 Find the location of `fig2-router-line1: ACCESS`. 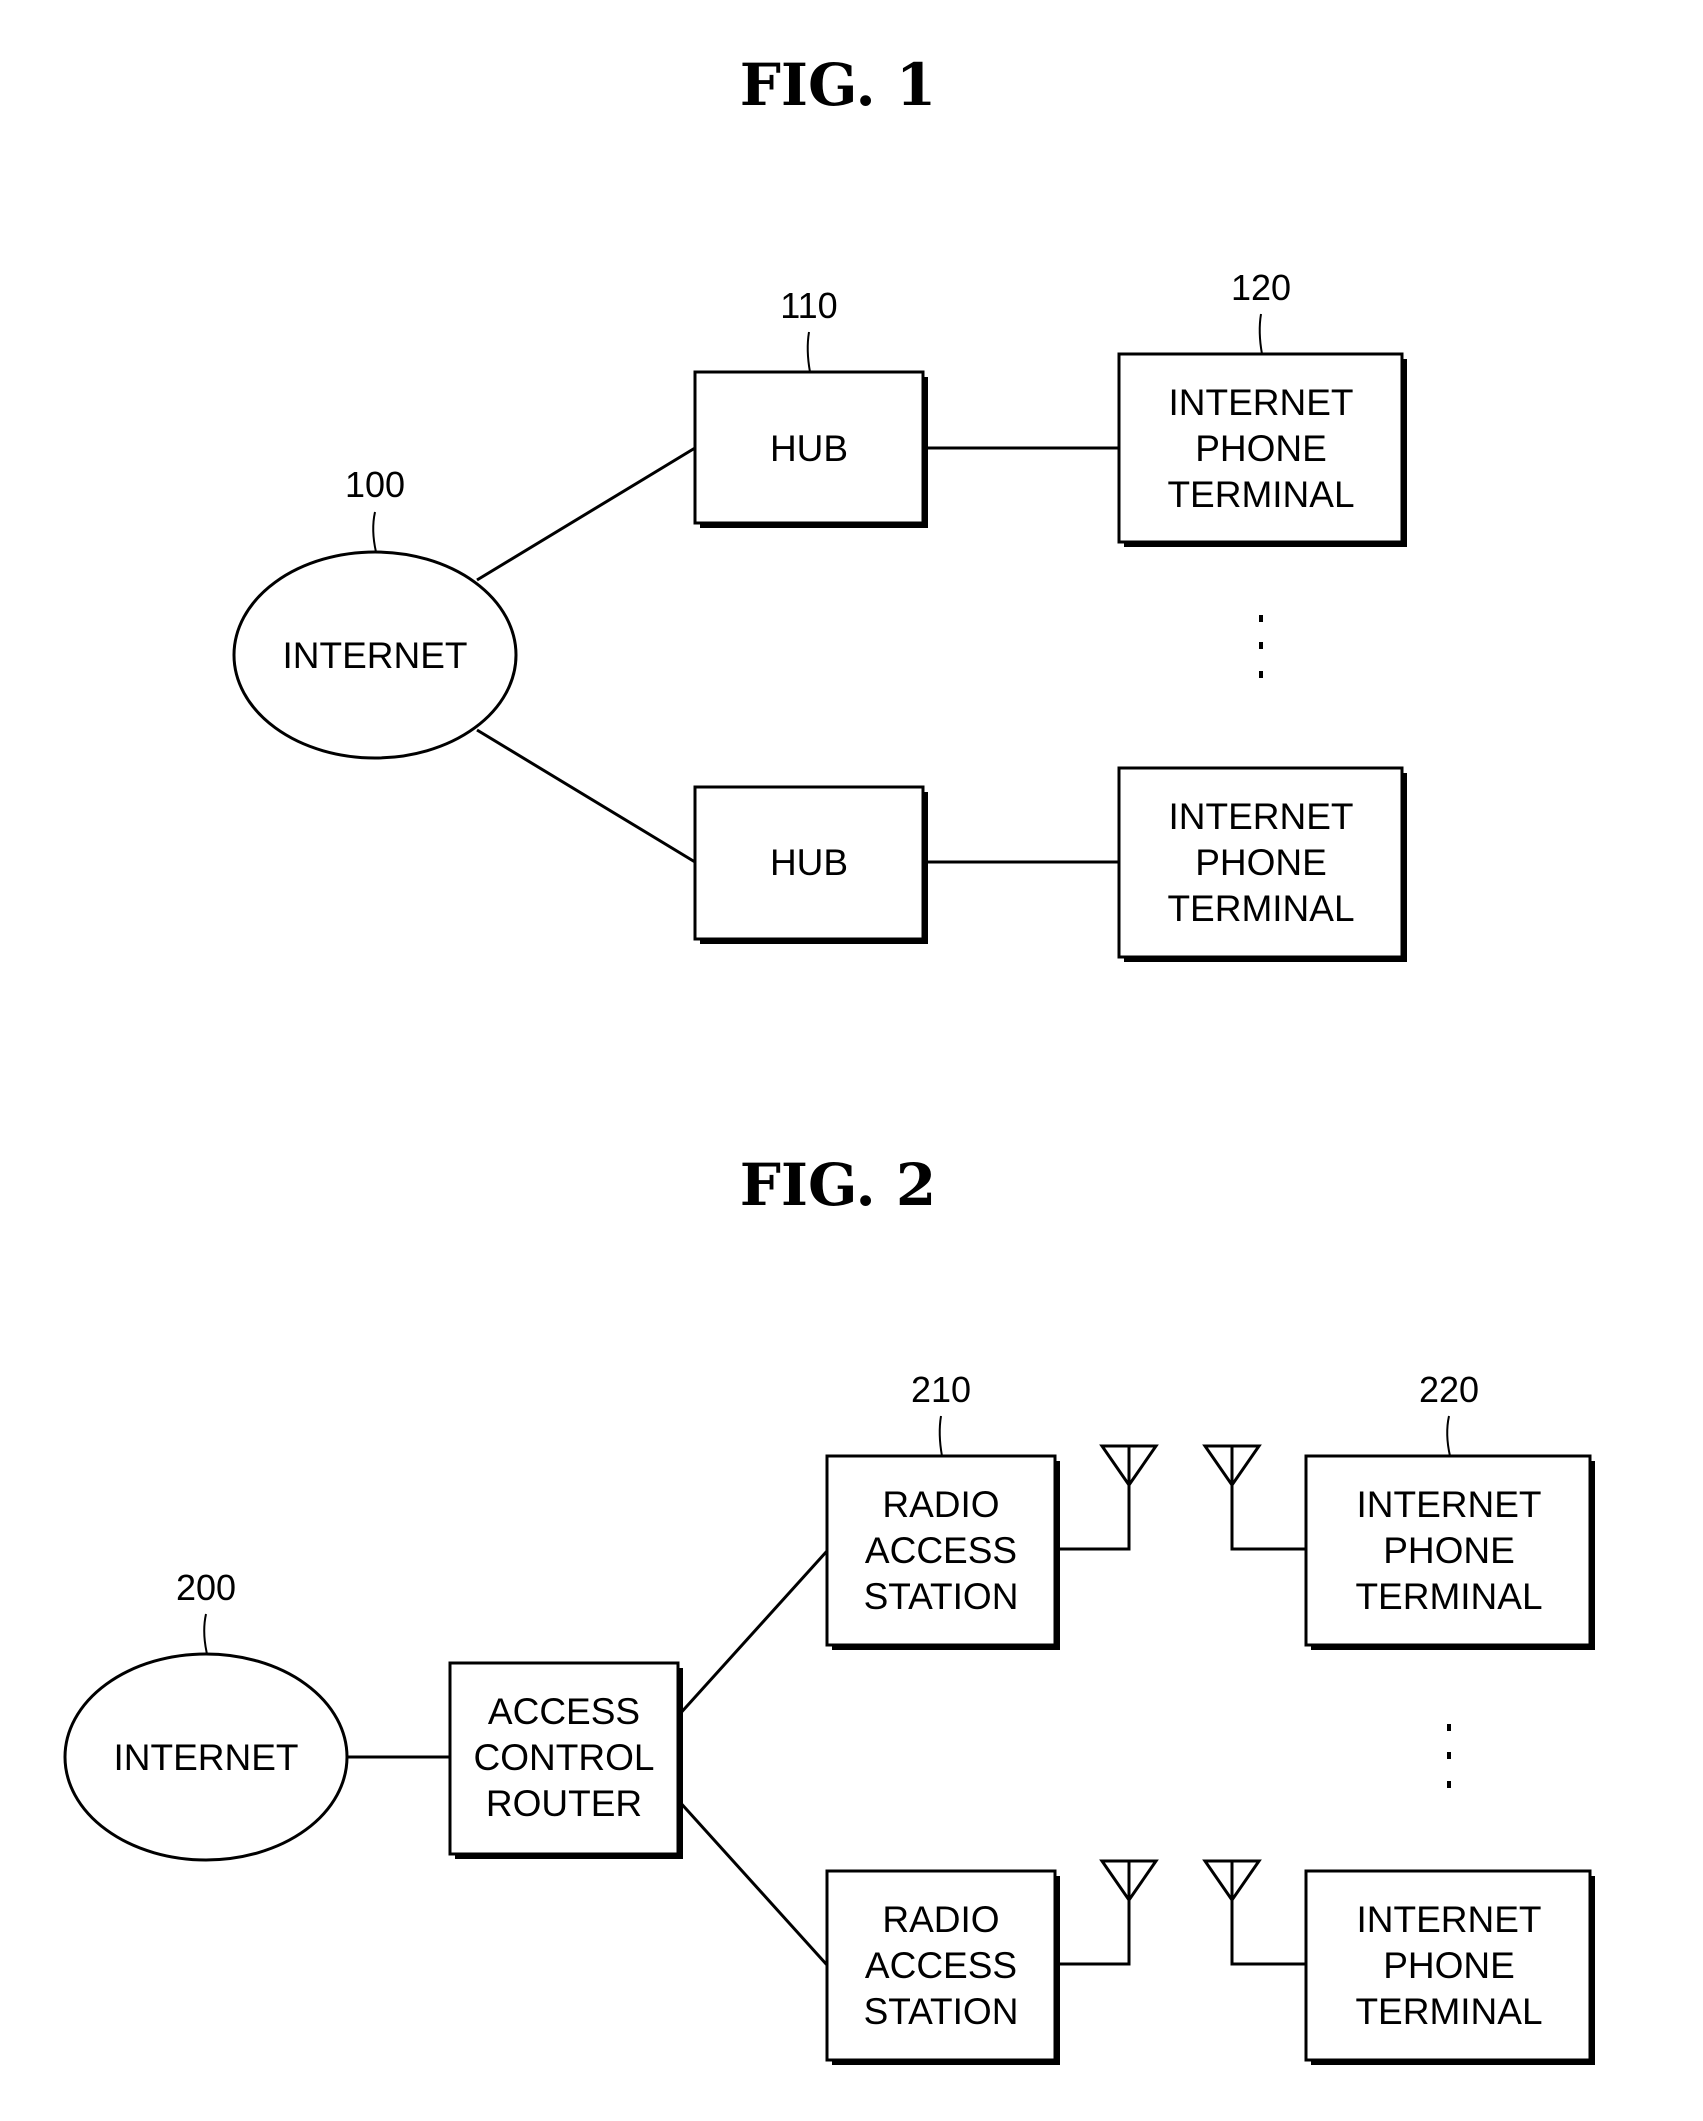

fig2-router-line1: ACCESS is located at coordinates (564, 1711).